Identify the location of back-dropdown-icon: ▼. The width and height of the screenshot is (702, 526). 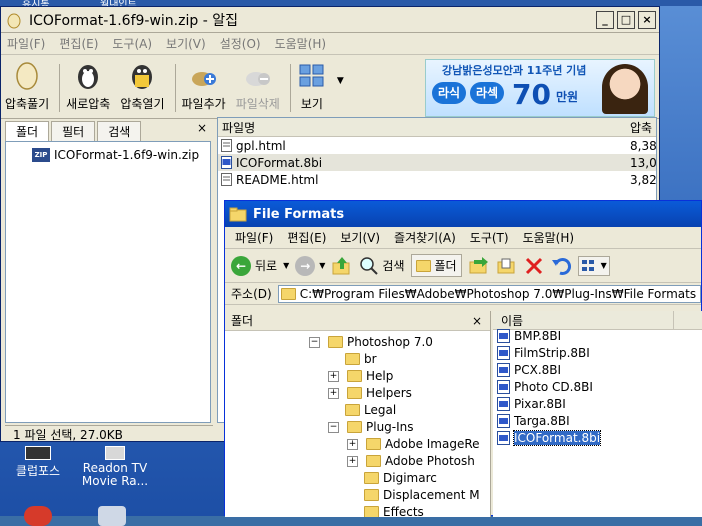
(286, 265).